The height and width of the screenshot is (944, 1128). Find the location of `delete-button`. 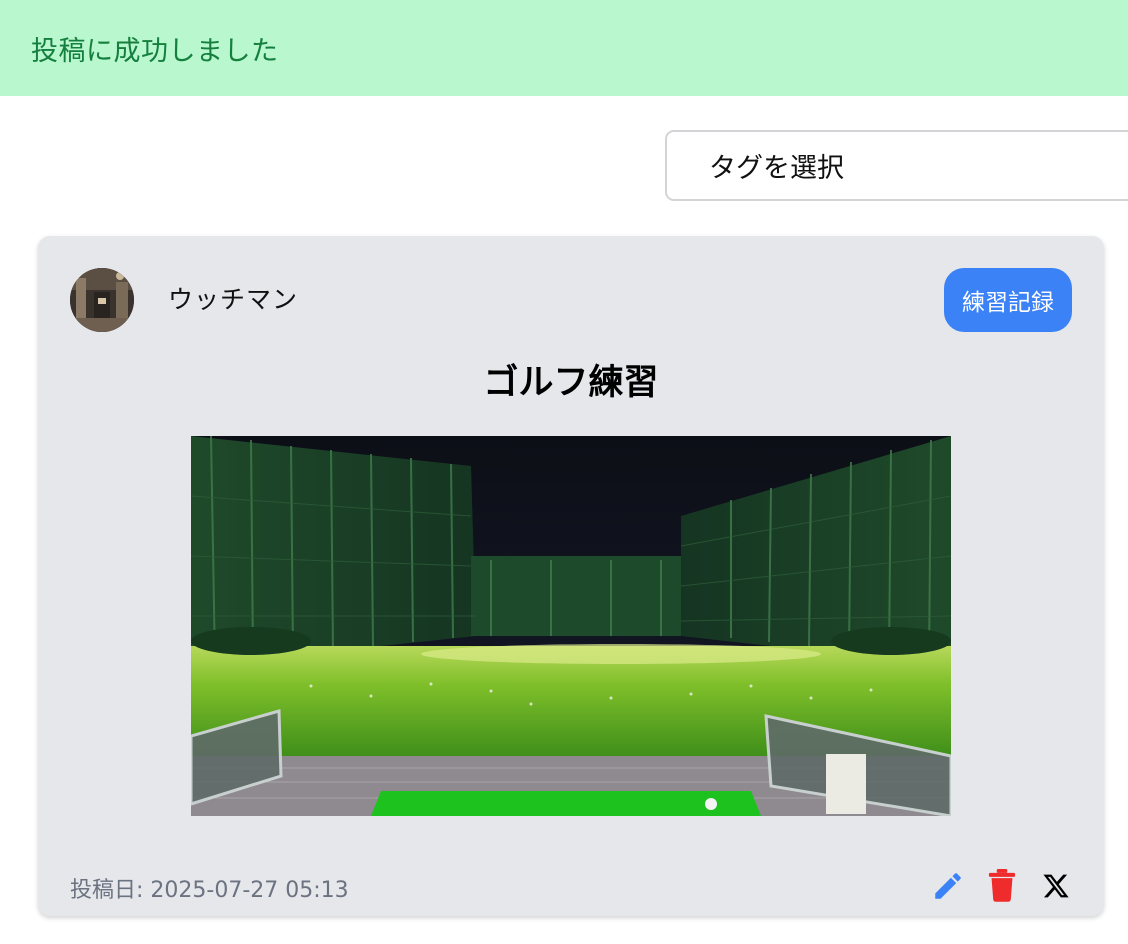

delete-button is located at coordinates (1002, 886).